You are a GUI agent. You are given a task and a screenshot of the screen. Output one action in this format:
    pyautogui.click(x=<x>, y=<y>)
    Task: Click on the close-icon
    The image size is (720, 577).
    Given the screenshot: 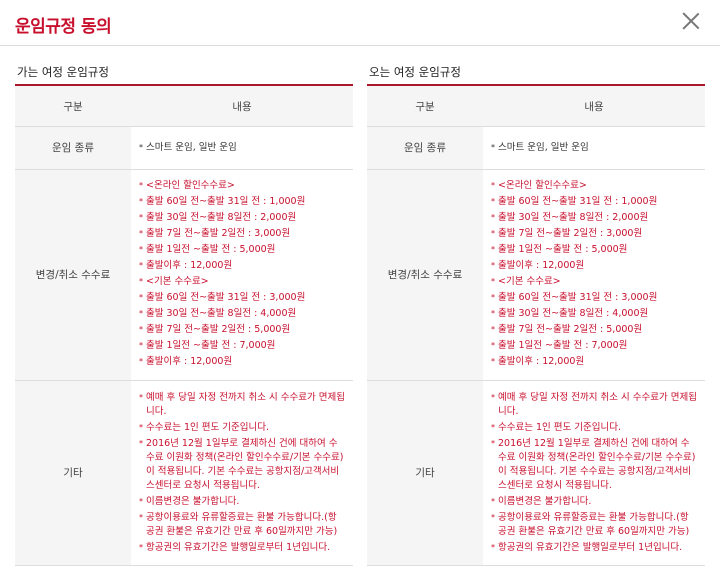 What is the action you would take?
    pyautogui.click(x=691, y=21)
    